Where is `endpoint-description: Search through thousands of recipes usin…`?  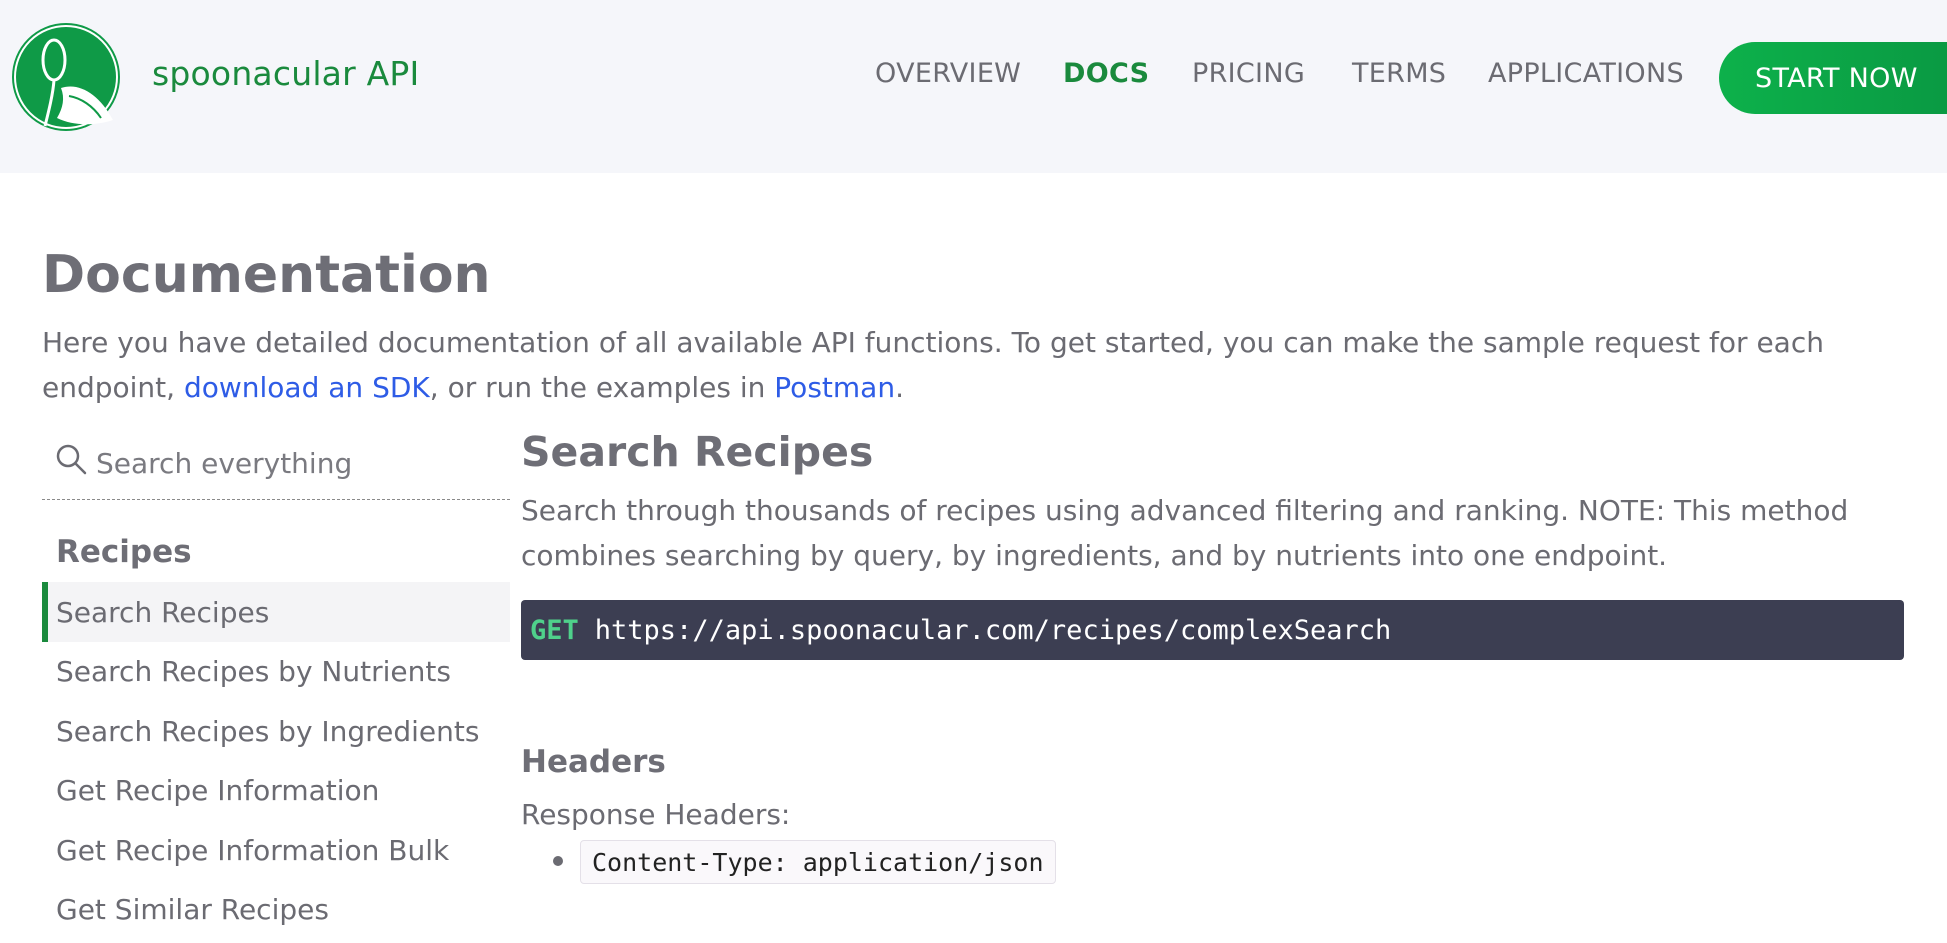 endpoint-description: Search through thousands of recipes usin… is located at coordinates (1185, 533).